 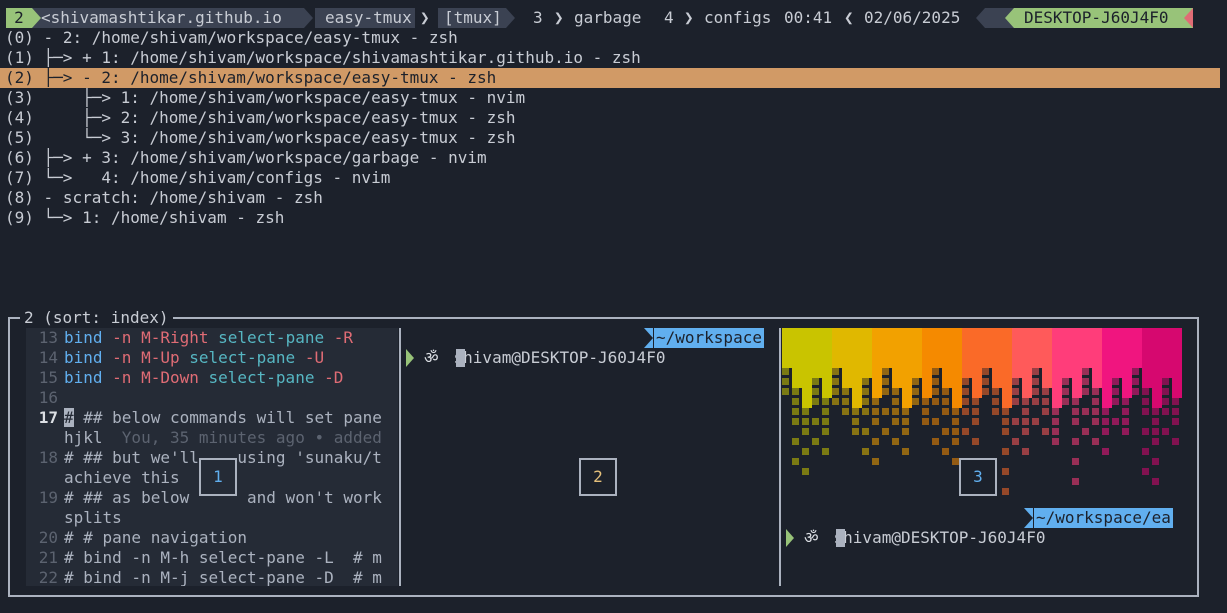 I want to click on pane-divider, so click(x=780, y=457).